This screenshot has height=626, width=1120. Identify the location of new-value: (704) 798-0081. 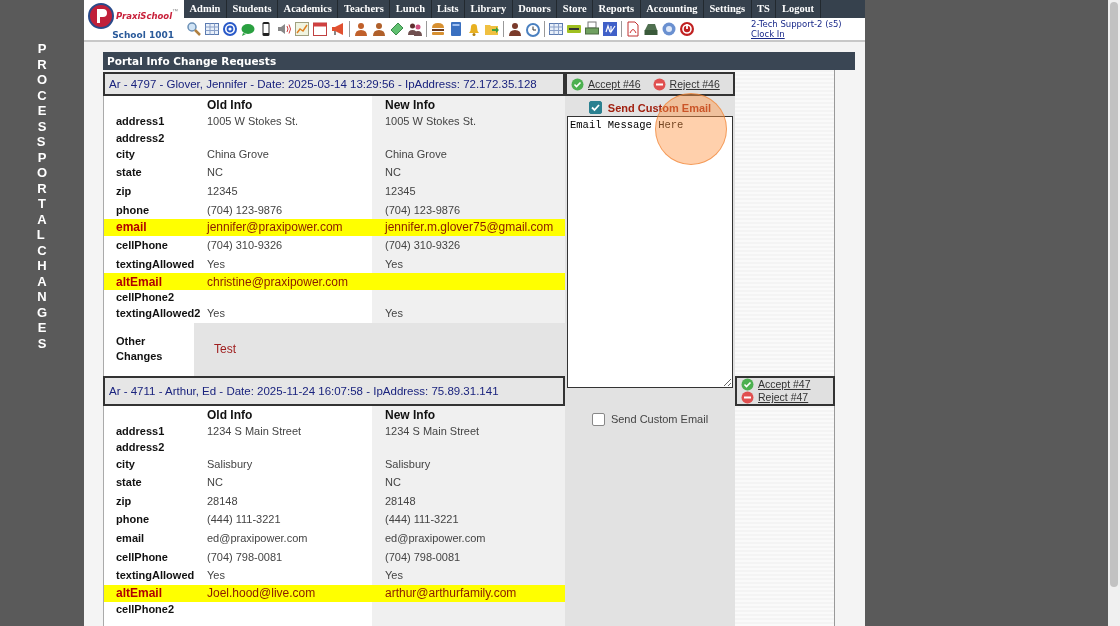
(423, 556).